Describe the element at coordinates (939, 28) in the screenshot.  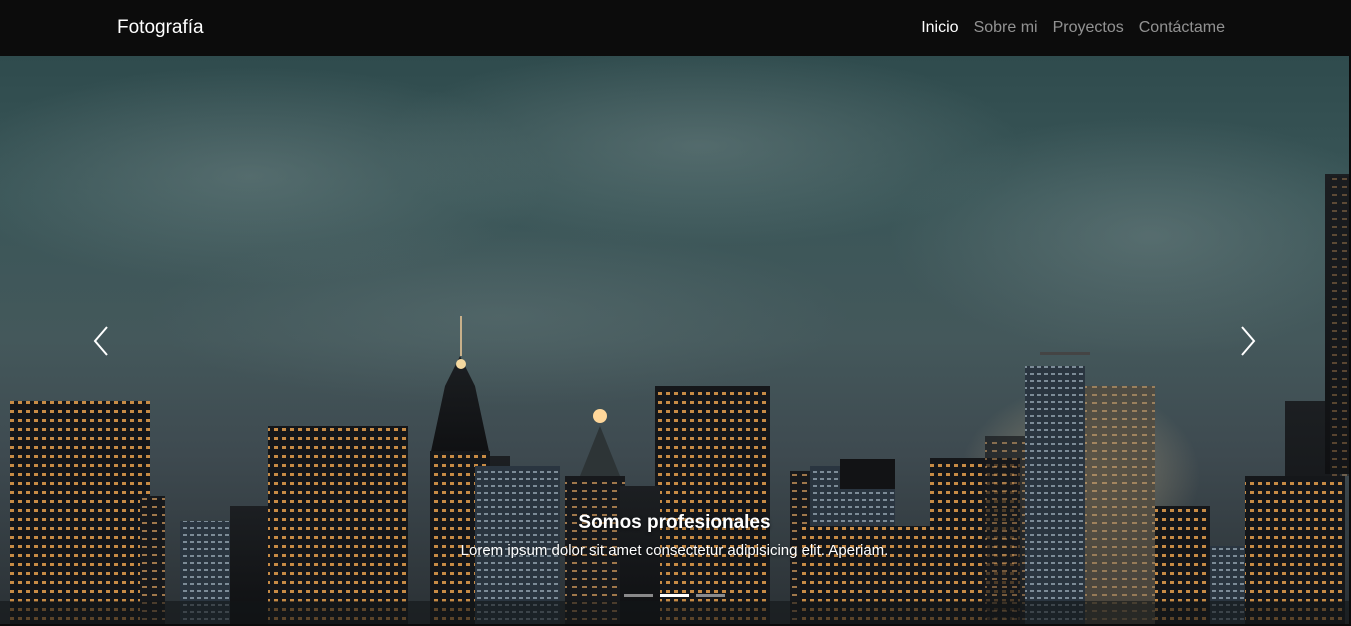
I see `nav-link-inicio: Inicio` at that location.